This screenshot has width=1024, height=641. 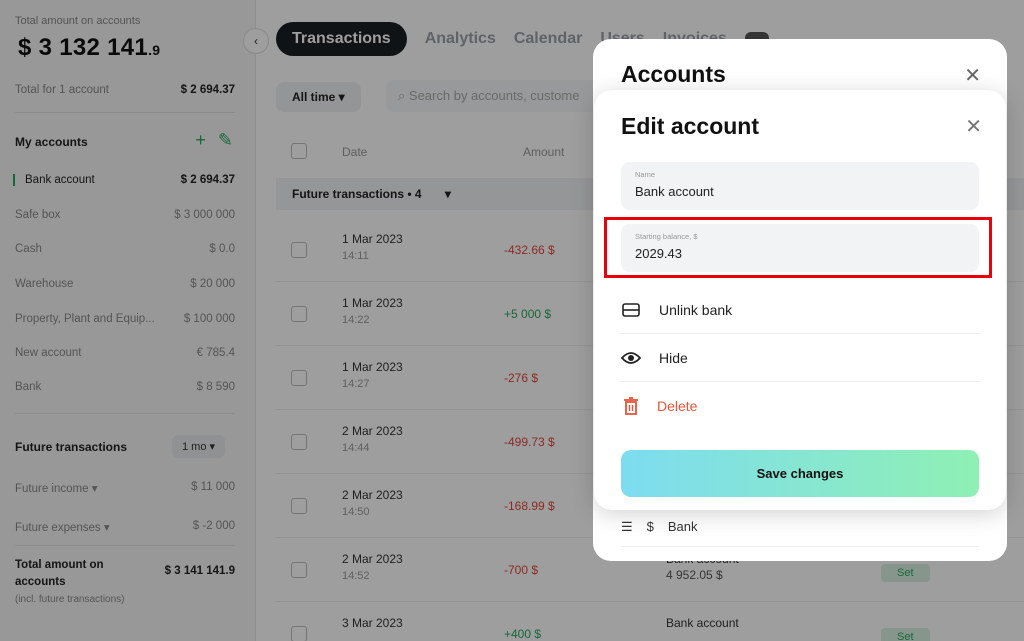 I want to click on highlight-box, so click(x=798, y=247).